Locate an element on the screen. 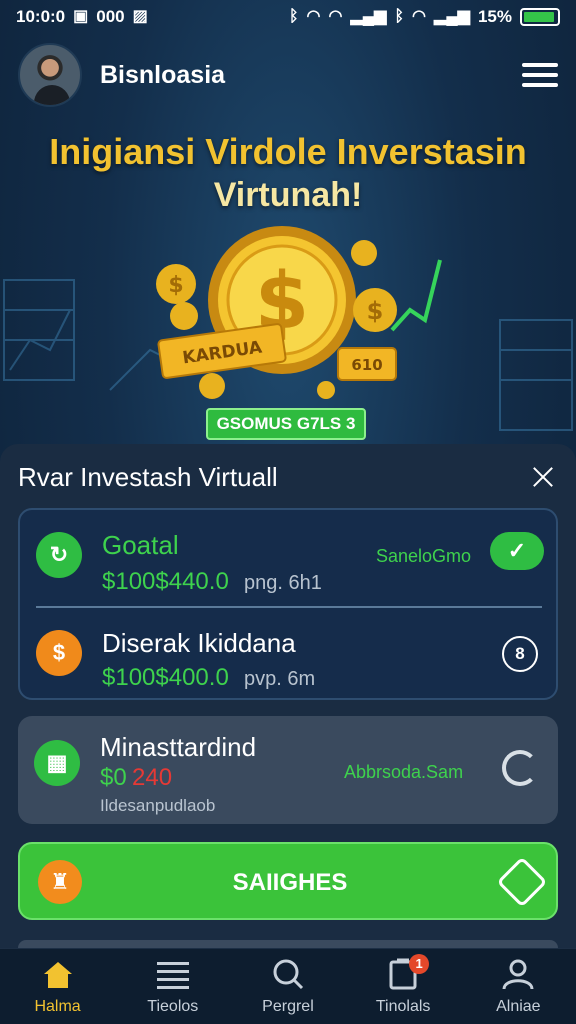  row-amount-suffix: pvp. 6m is located at coordinates (280, 679).